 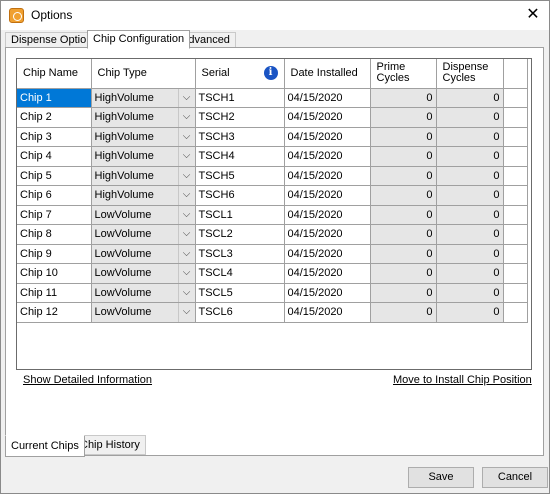 What do you see at coordinates (54, 312) in the screenshot?
I see `chip-name-cell: Chip 12` at bounding box center [54, 312].